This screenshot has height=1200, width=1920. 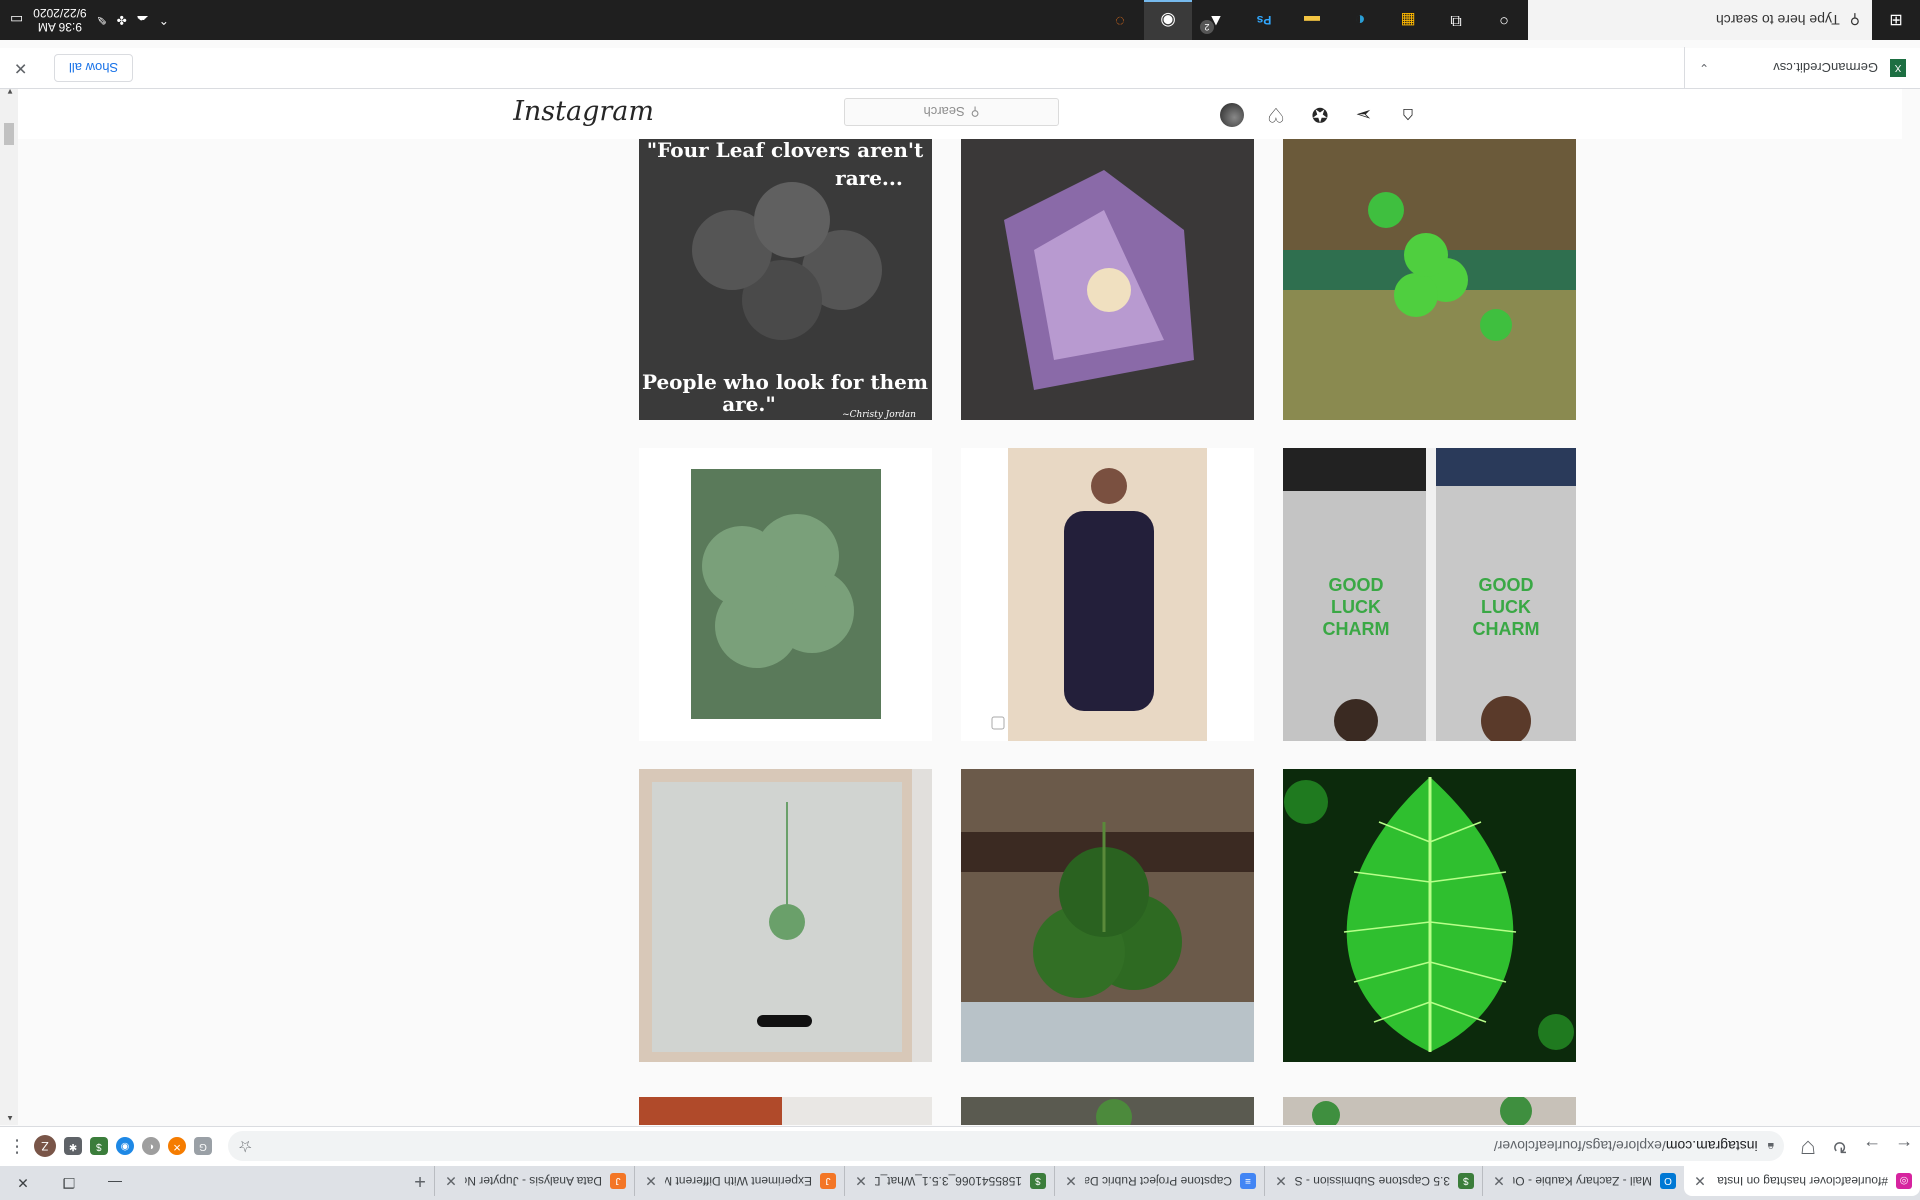 What do you see at coordinates (1456, 20) in the screenshot?
I see `task-view-icon: ⧉` at bounding box center [1456, 20].